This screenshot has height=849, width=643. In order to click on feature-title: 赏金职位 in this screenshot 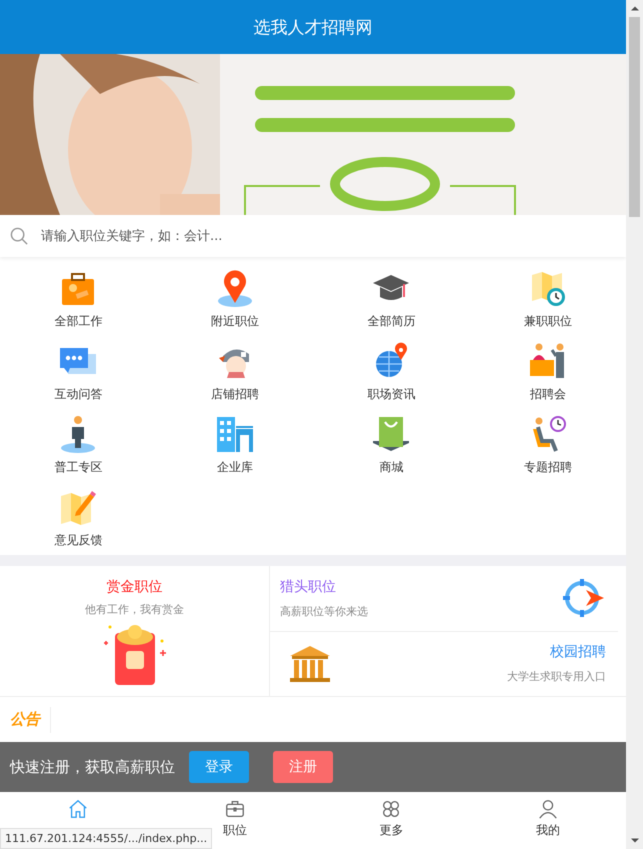, I will do `click(134, 587)`.